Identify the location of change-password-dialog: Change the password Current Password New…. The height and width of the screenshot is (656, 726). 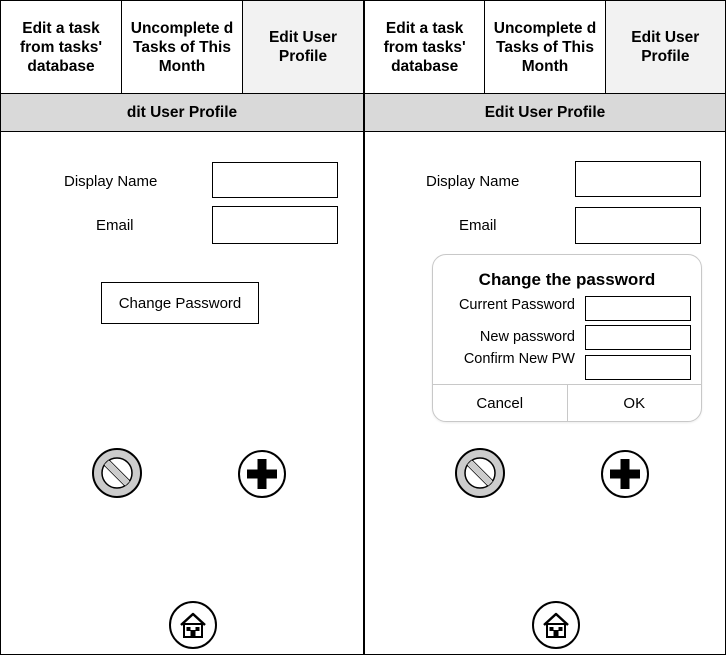
(567, 338).